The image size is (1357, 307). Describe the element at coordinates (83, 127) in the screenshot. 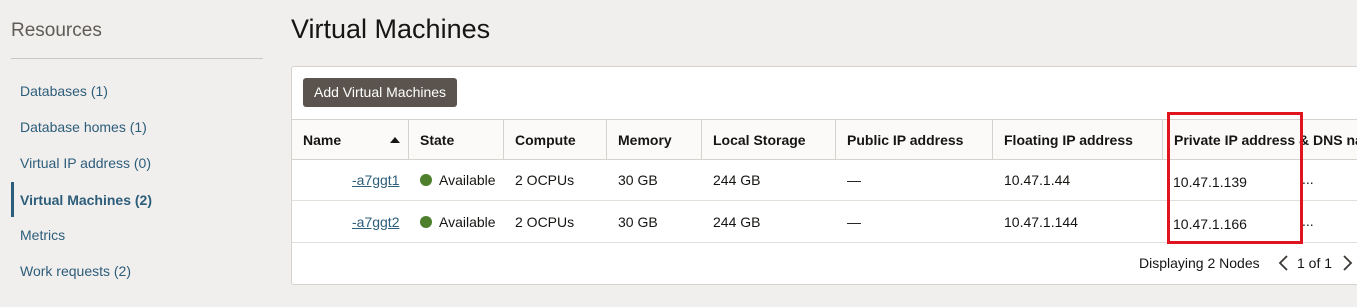

I see `sidebar-item-database-homes: Database homes (1)` at that location.